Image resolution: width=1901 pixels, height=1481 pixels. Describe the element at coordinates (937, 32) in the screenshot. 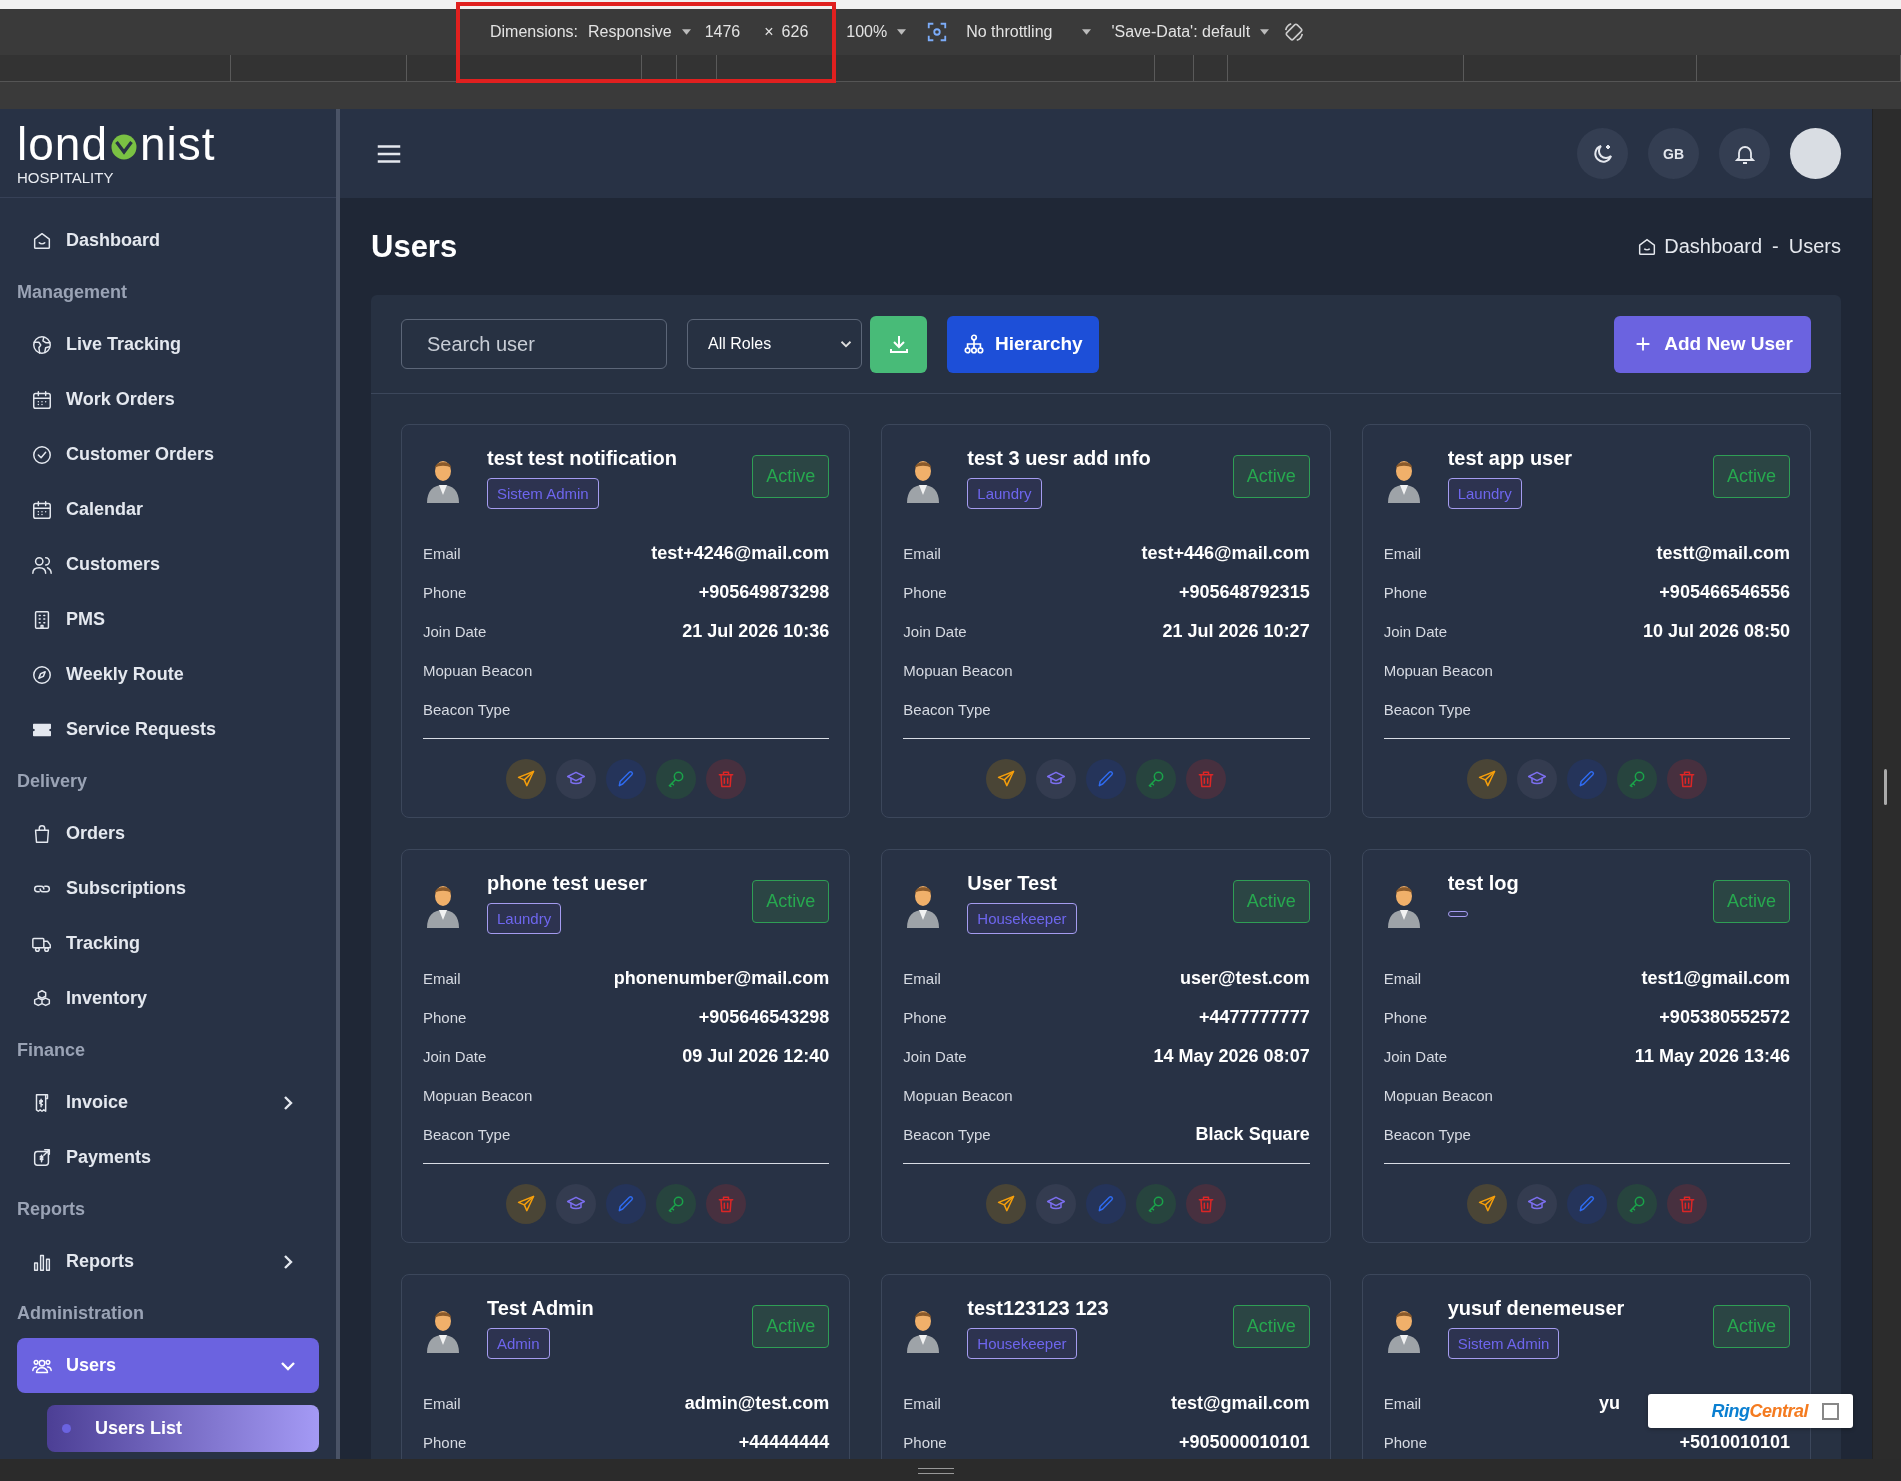

I see `capture-icon` at that location.